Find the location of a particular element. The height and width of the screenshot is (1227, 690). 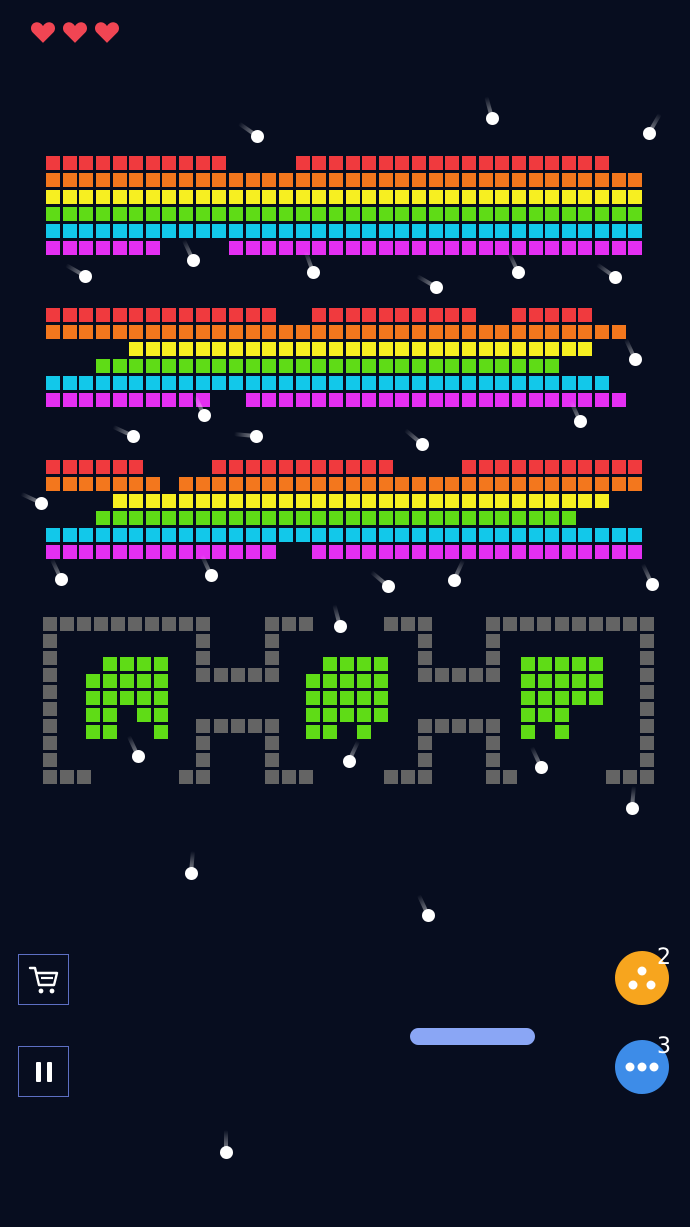

multi-ball-powerup: 3 is located at coordinates (643, 1064).